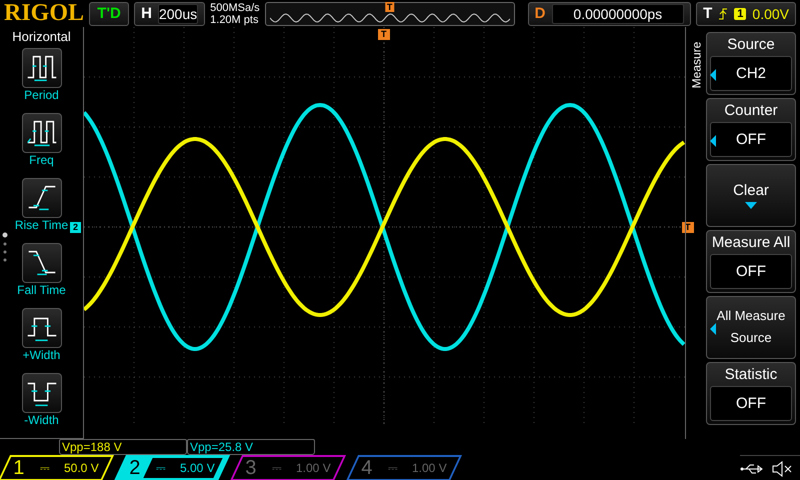 The width and height of the screenshot is (800, 480). I want to click on measure-label: -Width, so click(41, 420).